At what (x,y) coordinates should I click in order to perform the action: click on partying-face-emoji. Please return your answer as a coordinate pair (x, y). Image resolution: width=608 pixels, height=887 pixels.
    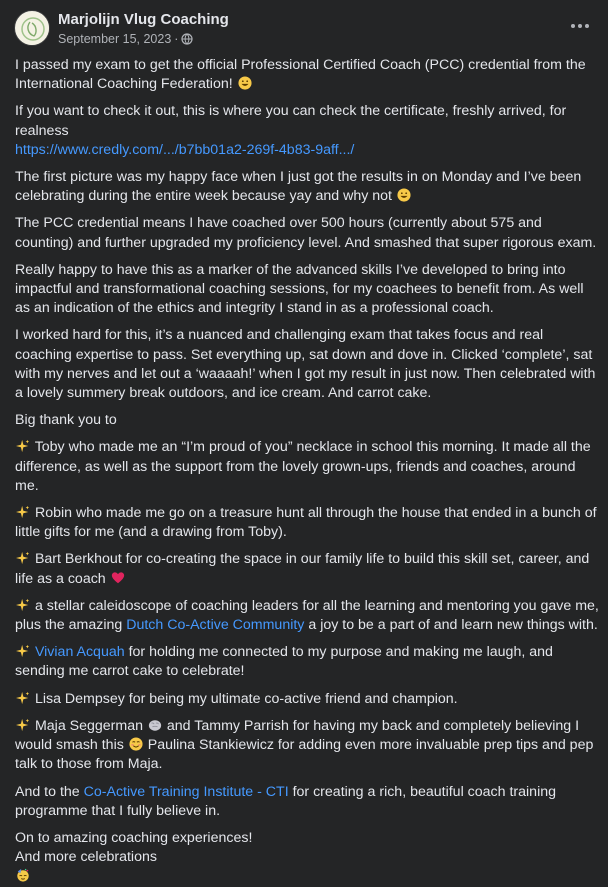
    Looking at the image, I should click on (23, 875).